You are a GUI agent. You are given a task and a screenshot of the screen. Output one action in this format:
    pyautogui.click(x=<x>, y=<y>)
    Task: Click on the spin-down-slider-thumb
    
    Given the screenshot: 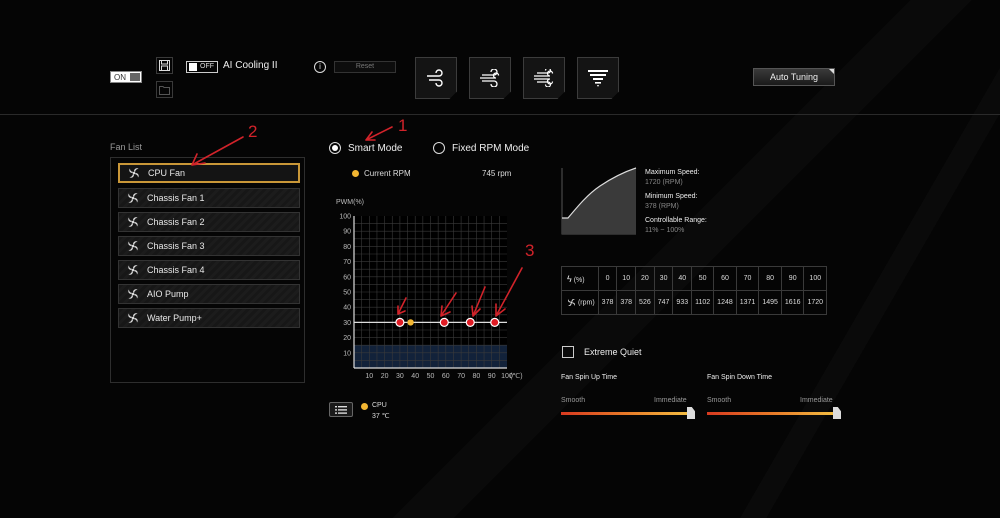 What is the action you would take?
    pyautogui.click(x=837, y=413)
    